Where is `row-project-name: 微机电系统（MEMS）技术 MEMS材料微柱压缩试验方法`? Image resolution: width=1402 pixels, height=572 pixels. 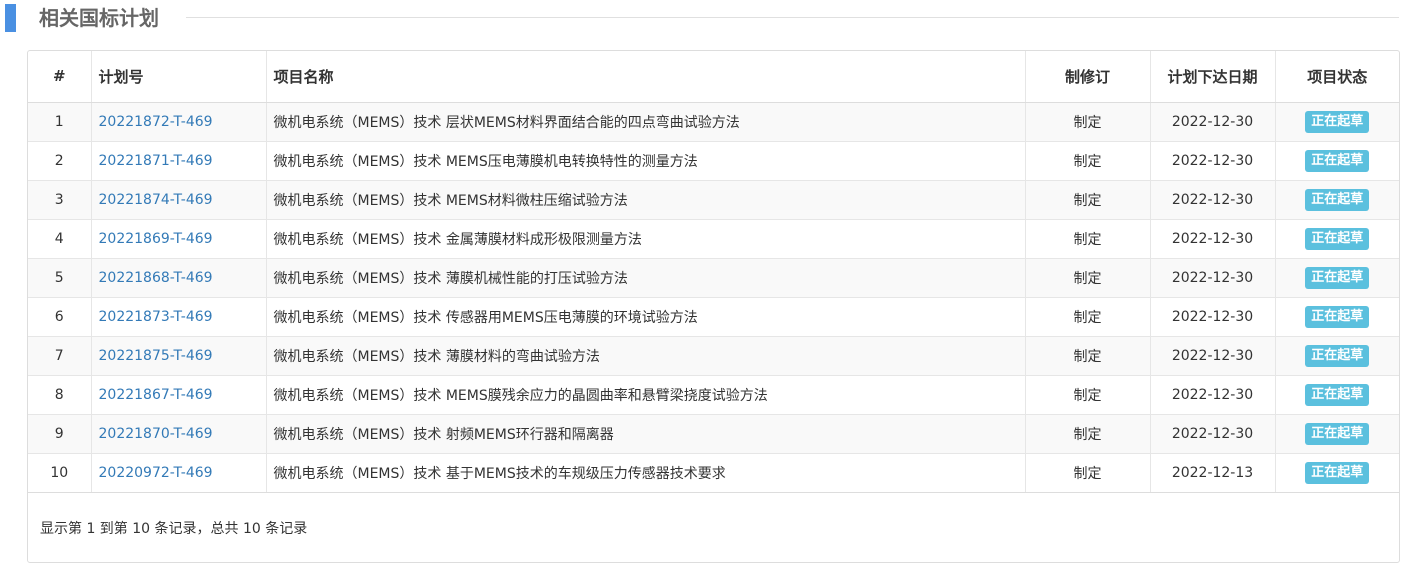
row-project-name: 微机电系统（MEMS）技术 MEMS材料微柱压缩试验方法 is located at coordinates (645, 199).